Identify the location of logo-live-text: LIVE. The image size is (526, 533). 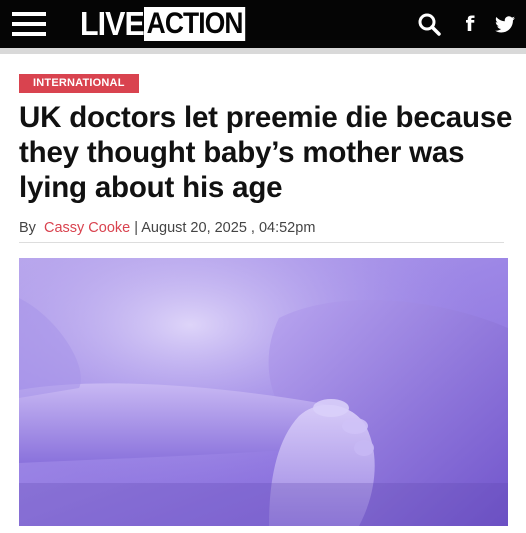
(112, 23).